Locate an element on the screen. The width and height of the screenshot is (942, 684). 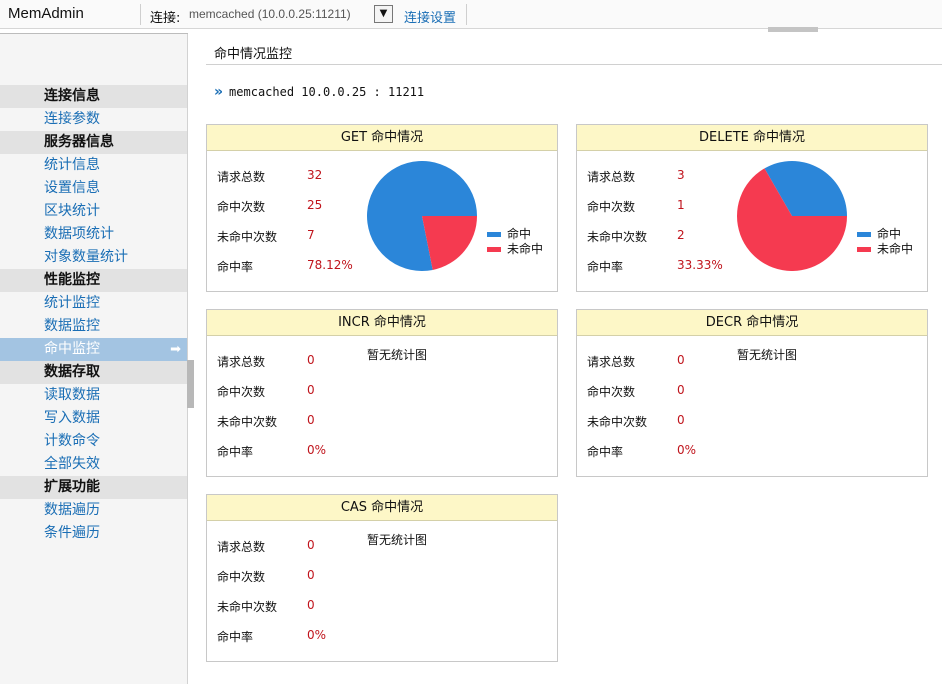
sidebar-item: 数据遍历 is located at coordinates (93, 510).